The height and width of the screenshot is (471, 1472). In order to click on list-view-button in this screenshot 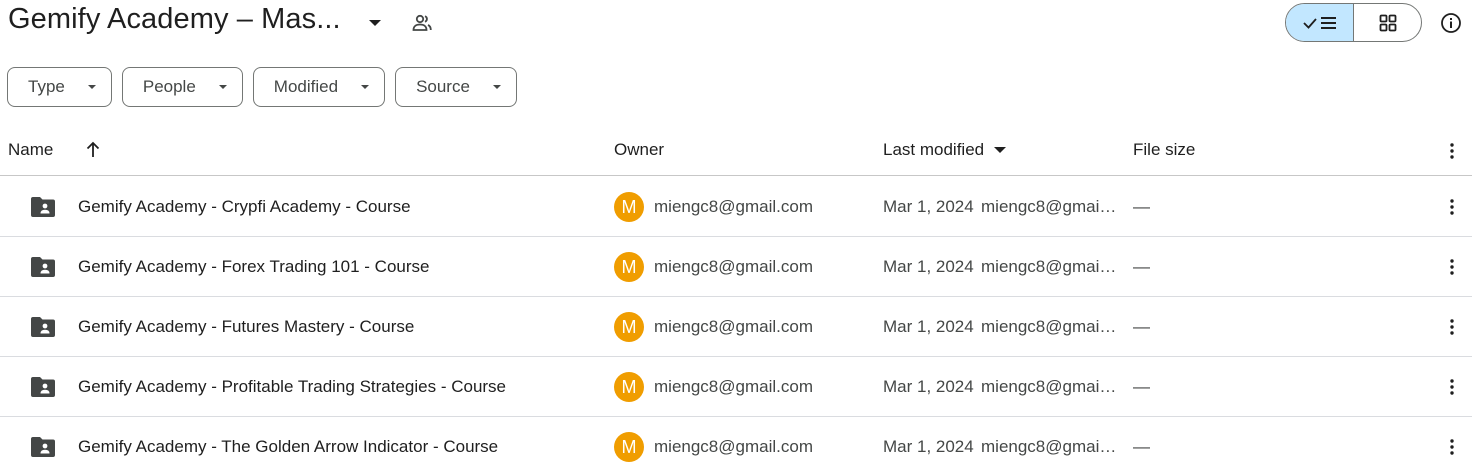, I will do `click(1320, 22)`.